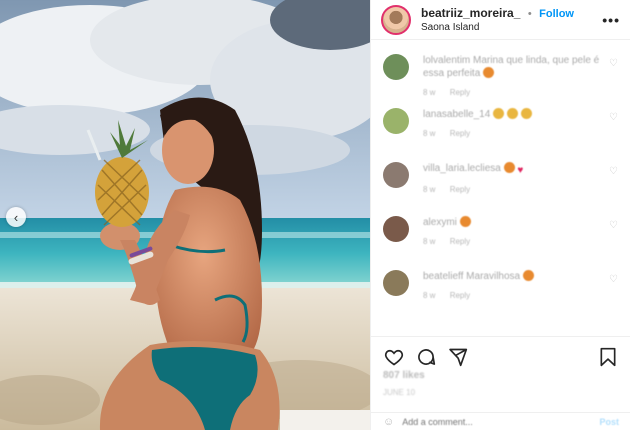 The width and height of the screenshot is (630, 430). I want to click on comment-icon, so click(427, 356).